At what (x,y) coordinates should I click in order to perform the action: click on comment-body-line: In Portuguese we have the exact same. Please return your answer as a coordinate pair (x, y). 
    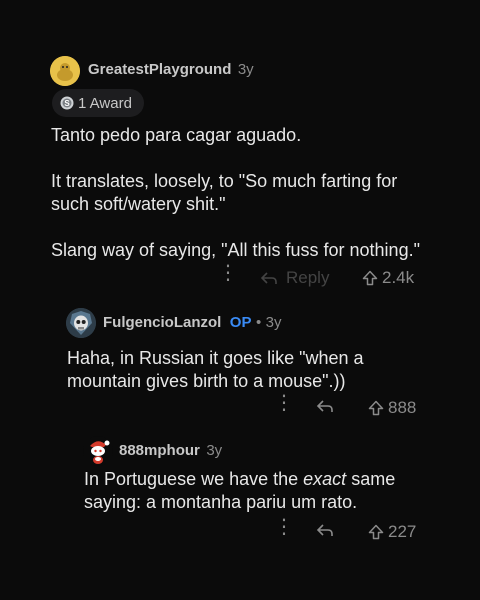
    Looking at the image, I should click on (239, 479).